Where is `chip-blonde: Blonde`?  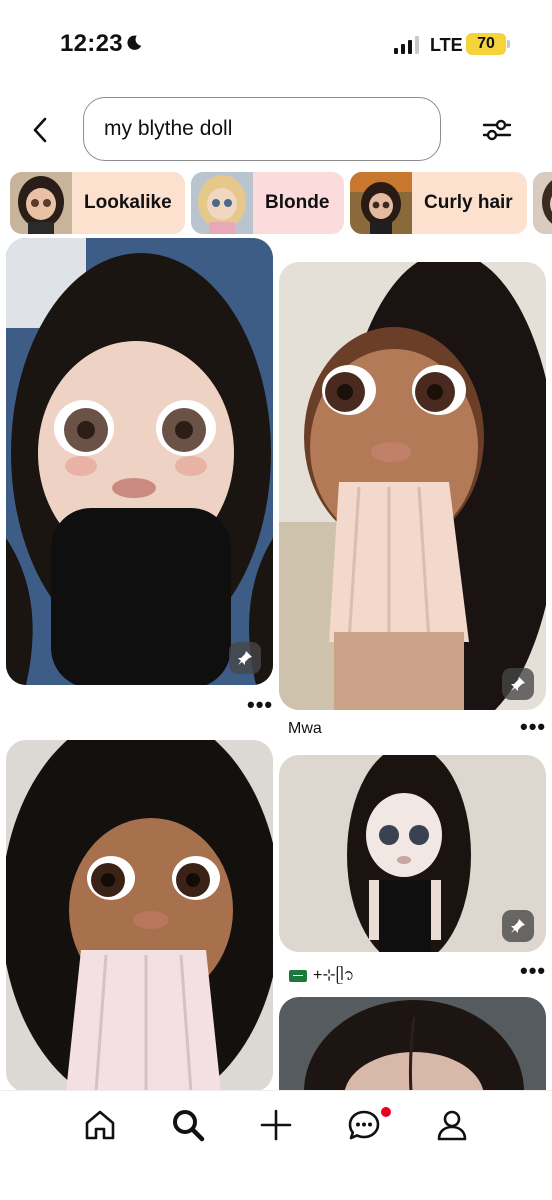 chip-blonde: Blonde is located at coordinates (267, 203).